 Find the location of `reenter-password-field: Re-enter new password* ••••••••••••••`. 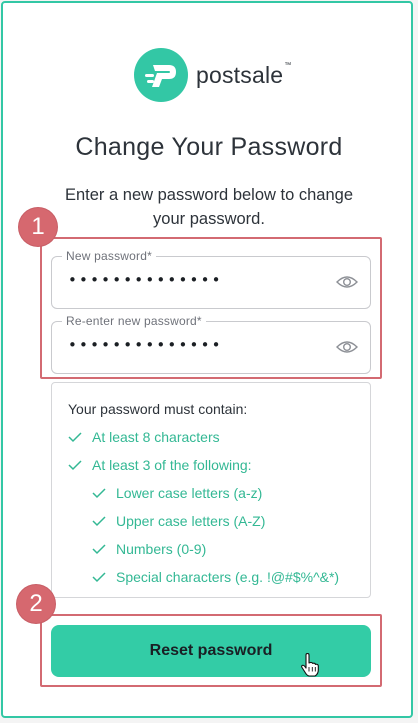

reenter-password-field: Re-enter new password* •••••••••••••• is located at coordinates (211, 344).